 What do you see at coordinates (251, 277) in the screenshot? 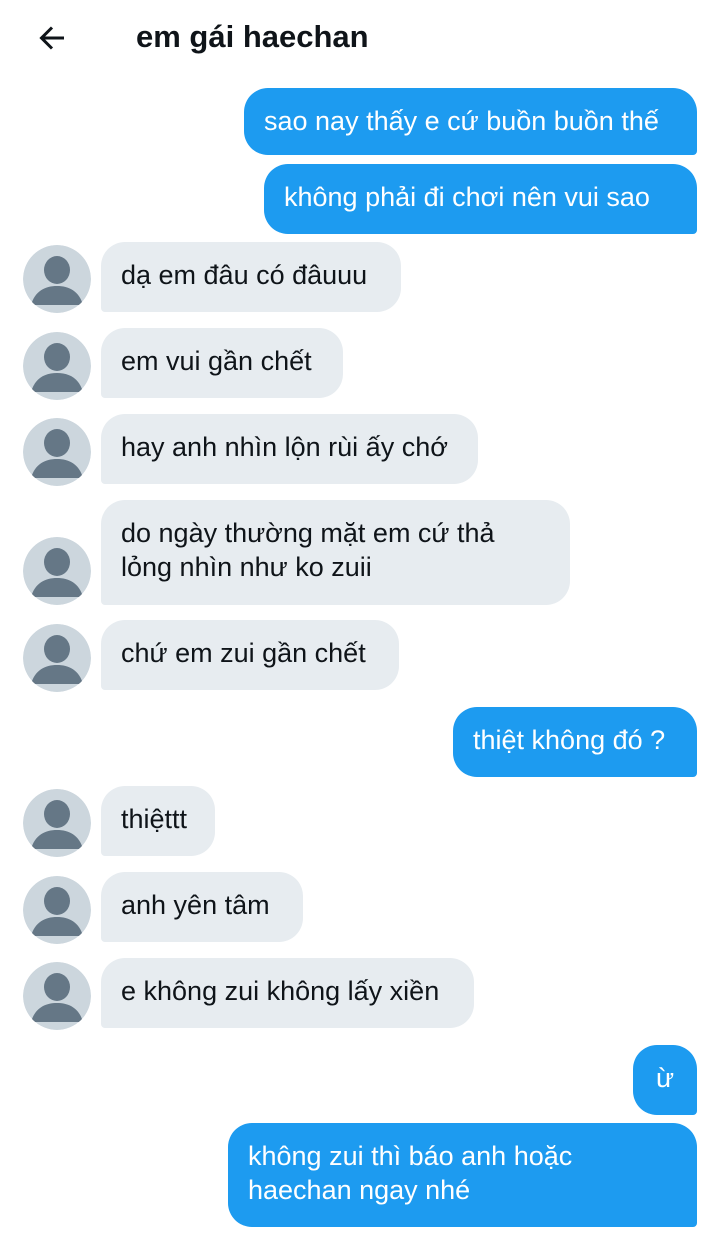
I see `message-bubble-incoming: dạ em đâu có đâuuu` at bounding box center [251, 277].